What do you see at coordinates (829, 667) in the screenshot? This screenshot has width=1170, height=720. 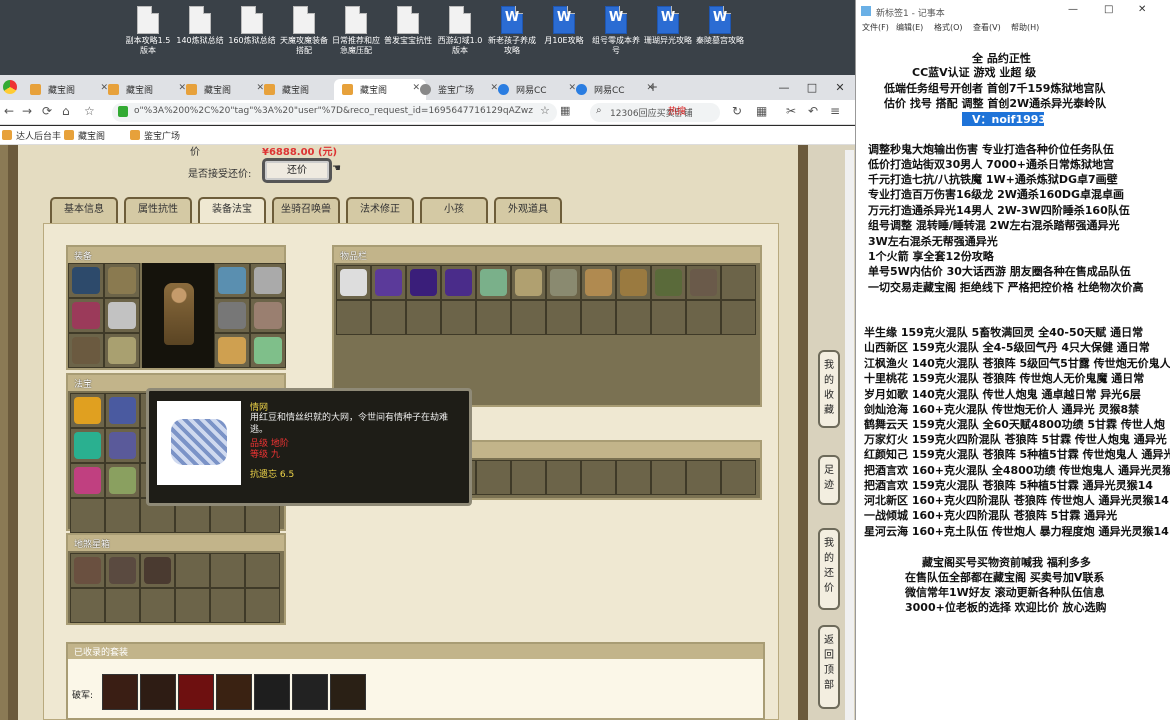 I see `back-to-top-button: 返回顶部` at bounding box center [829, 667].